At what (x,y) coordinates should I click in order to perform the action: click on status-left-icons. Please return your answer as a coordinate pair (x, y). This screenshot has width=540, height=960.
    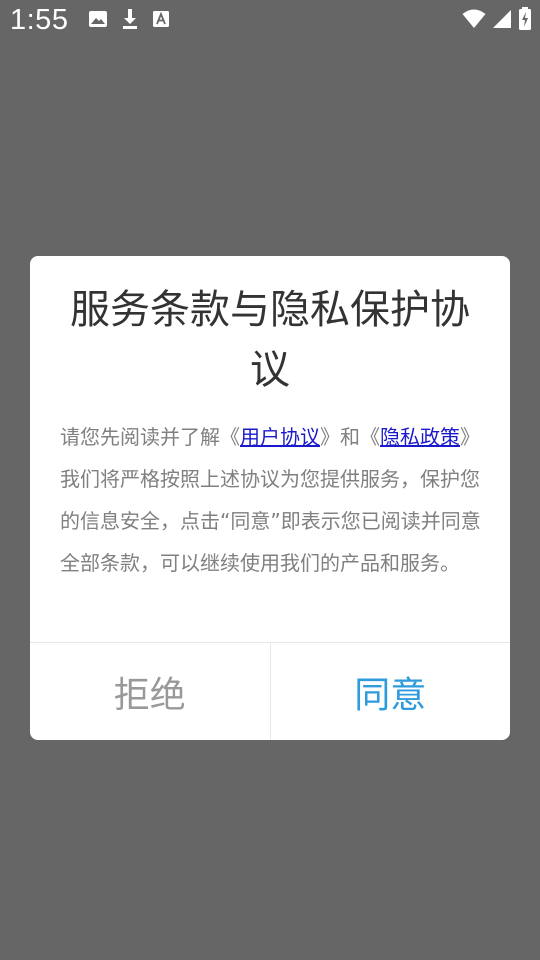
    Looking at the image, I should click on (129, 21).